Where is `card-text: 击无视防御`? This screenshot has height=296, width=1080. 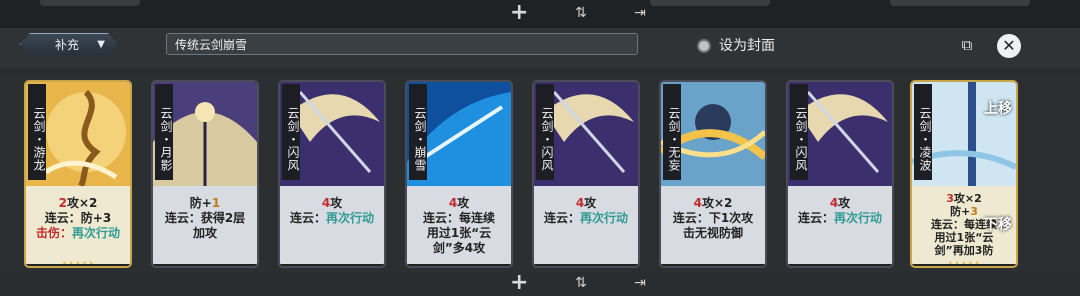
card-text: 击无视防御 is located at coordinates (712, 233).